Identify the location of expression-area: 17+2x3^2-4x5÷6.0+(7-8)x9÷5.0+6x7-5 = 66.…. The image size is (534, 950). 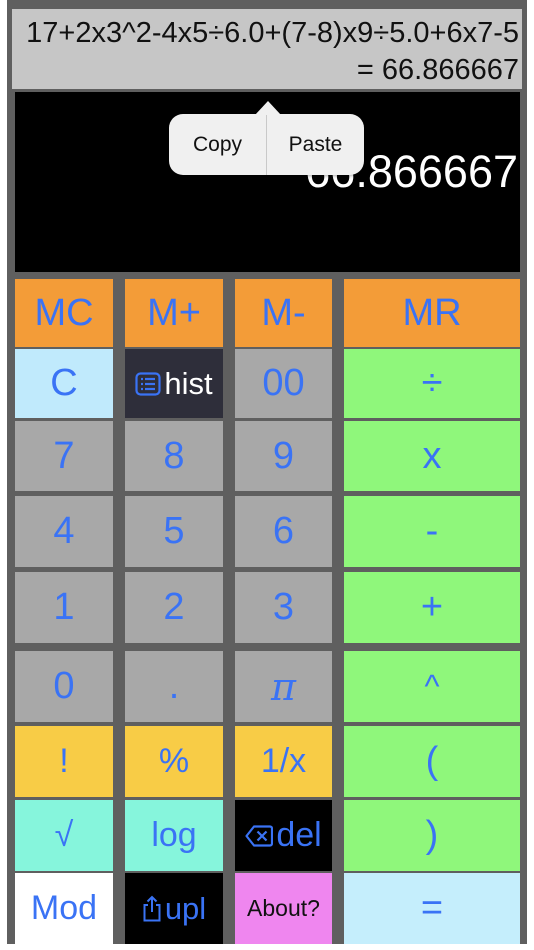
(267, 49).